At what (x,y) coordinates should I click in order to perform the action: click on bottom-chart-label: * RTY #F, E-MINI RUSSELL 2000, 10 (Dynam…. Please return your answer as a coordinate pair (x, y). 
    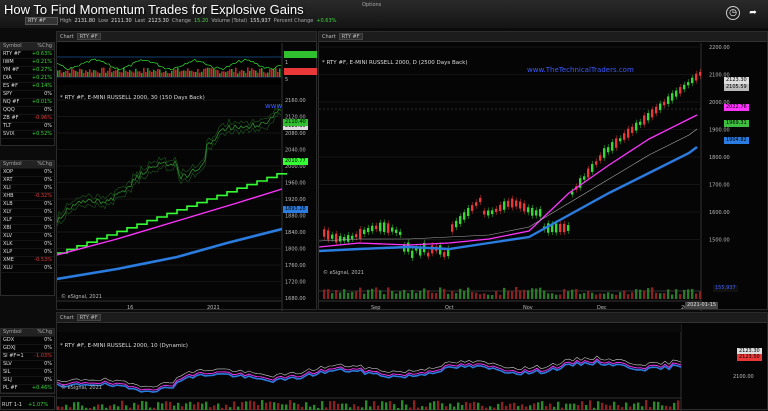
    Looking at the image, I should click on (124, 346).